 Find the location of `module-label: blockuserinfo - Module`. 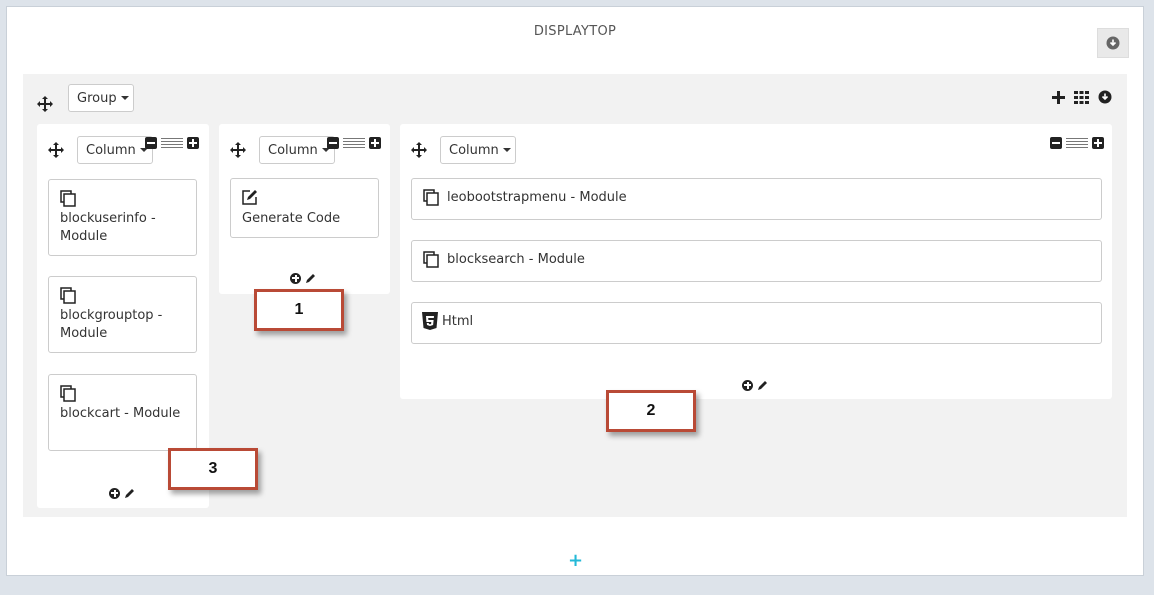

module-label: blockuserinfo - Module is located at coordinates (108, 227).